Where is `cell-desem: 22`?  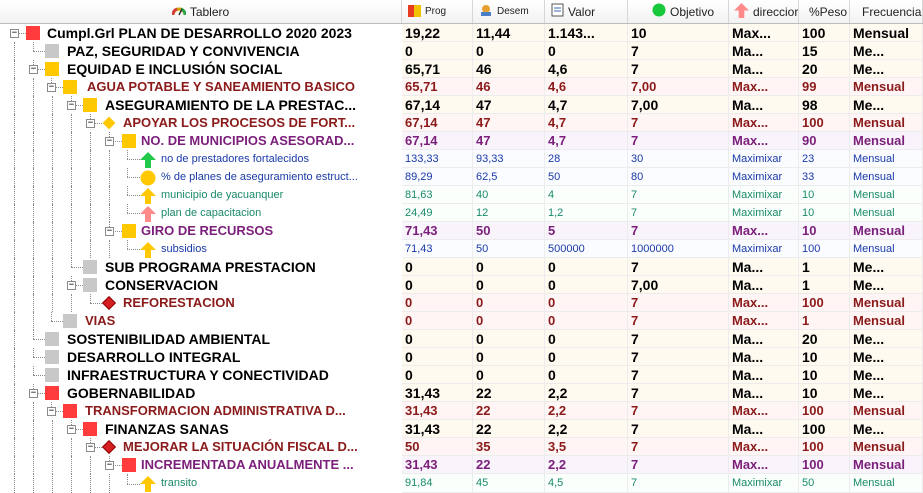 cell-desem: 22 is located at coordinates (509, 411).